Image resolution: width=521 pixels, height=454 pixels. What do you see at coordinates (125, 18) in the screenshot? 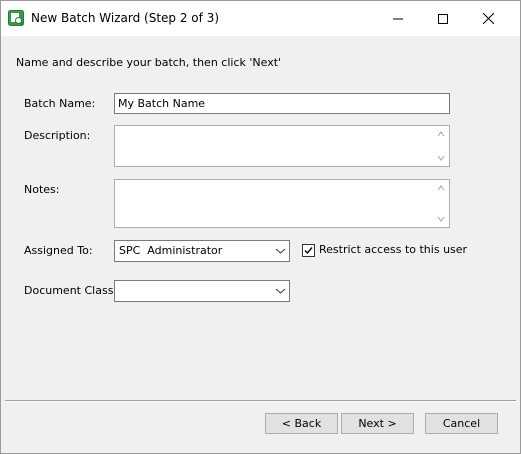
I see `window-title: New Batch Wizard (Step 2 of 3)` at bounding box center [125, 18].